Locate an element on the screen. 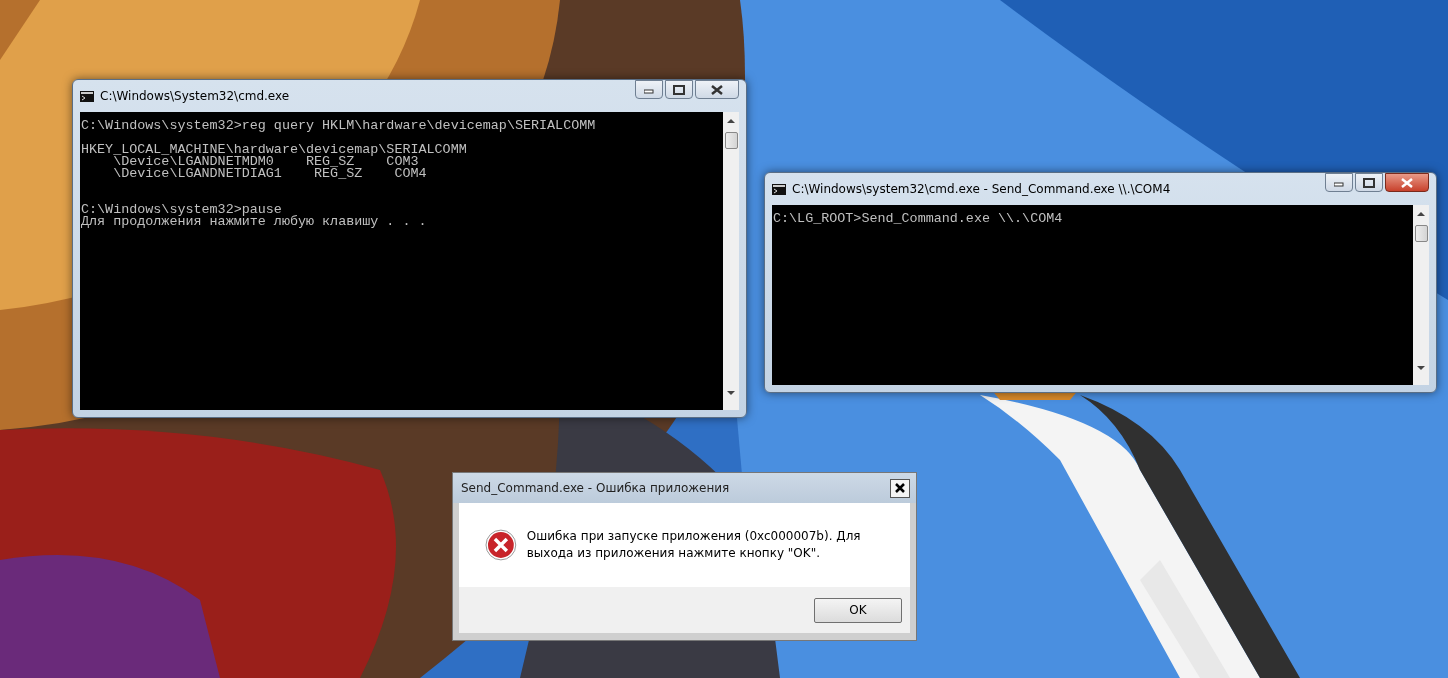 This screenshot has width=1448, height=678. console-line: C:\Windows\system32>pause is located at coordinates (181, 210).